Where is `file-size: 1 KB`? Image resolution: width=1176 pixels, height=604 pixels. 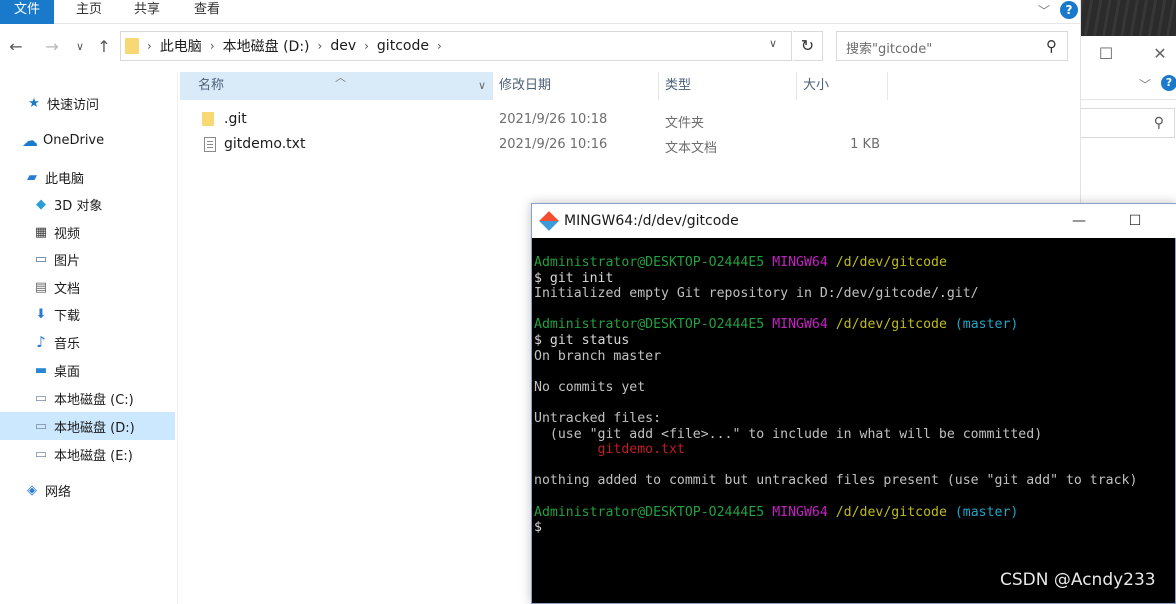
file-size: 1 KB is located at coordinates (865, 144).